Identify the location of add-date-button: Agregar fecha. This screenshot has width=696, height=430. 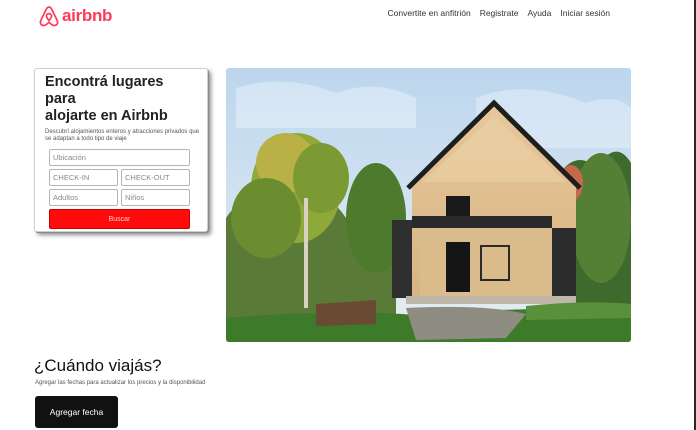
(76, 412).